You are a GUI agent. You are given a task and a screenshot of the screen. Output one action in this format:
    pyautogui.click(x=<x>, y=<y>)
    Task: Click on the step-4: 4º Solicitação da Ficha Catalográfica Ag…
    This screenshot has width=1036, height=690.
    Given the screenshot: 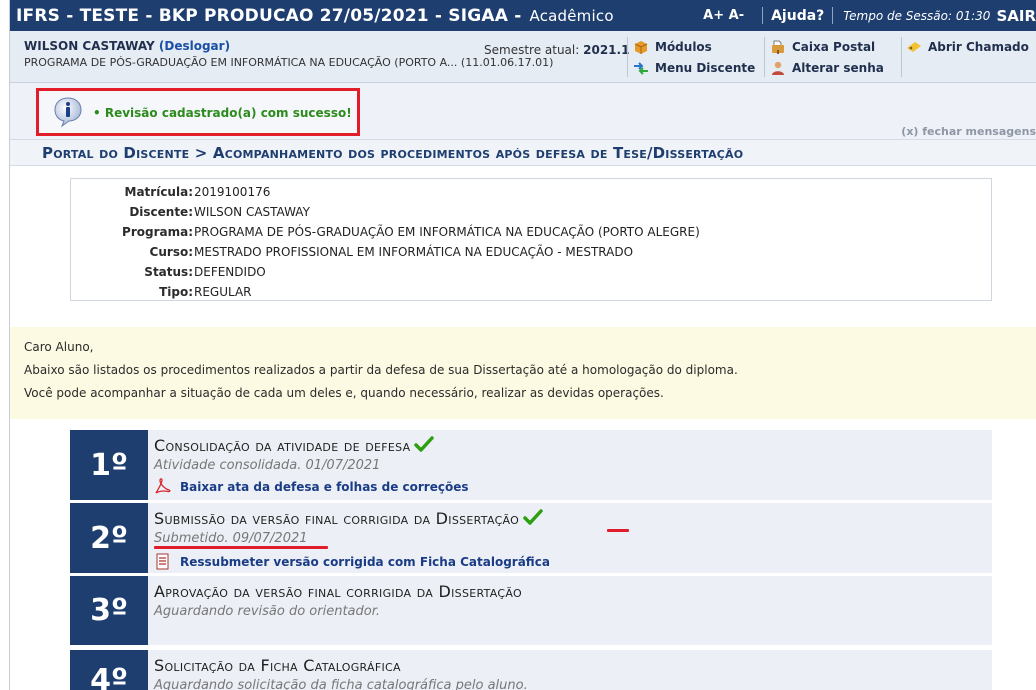 What is the action you would take?
    pyautogui.click(x=531, y=670)
    